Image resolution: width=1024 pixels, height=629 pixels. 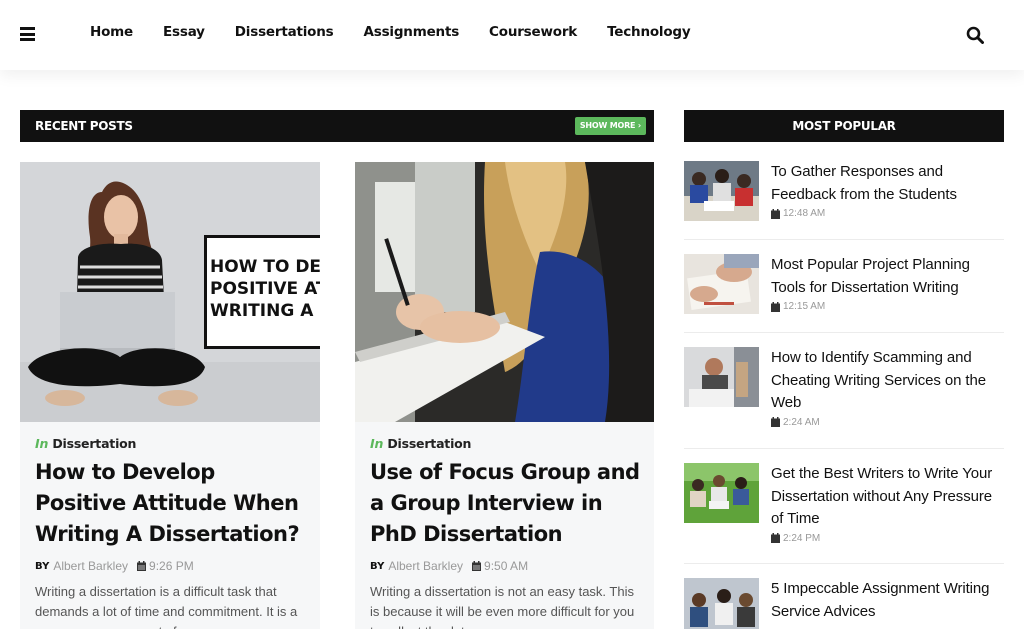 What do you see at coordinates (265, 267) in the screenshot?
I see `image-sign-line-1: HOW TO DEV` at bounding box center [265, 267].